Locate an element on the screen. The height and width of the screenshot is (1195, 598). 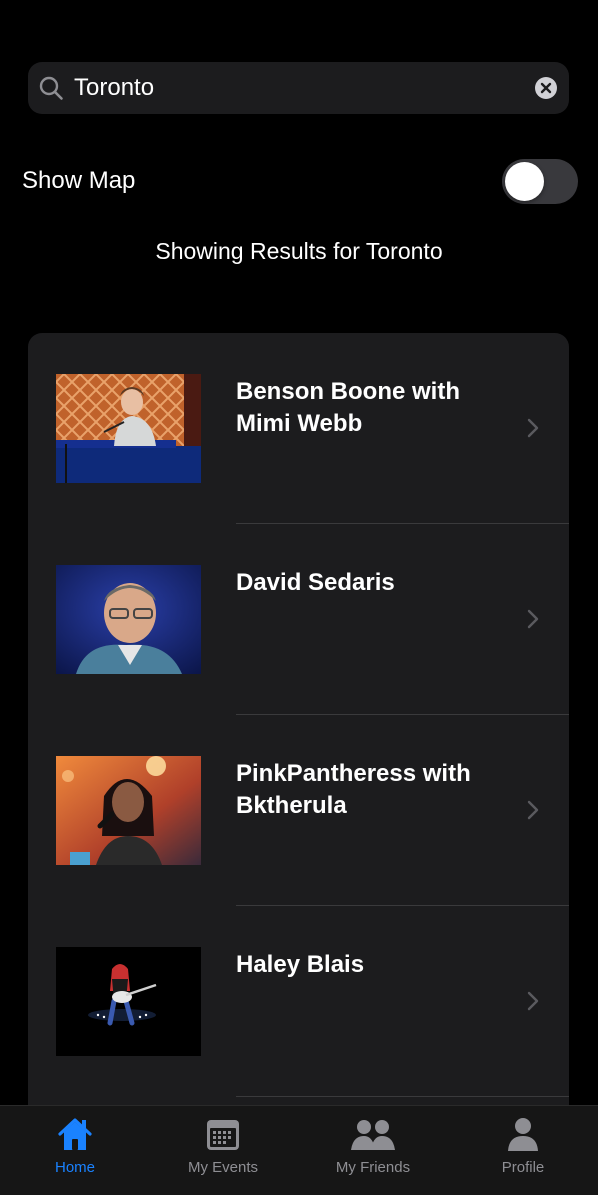
event-row: PinkPantheress with Bktherula is located at coordinates (298, 810).